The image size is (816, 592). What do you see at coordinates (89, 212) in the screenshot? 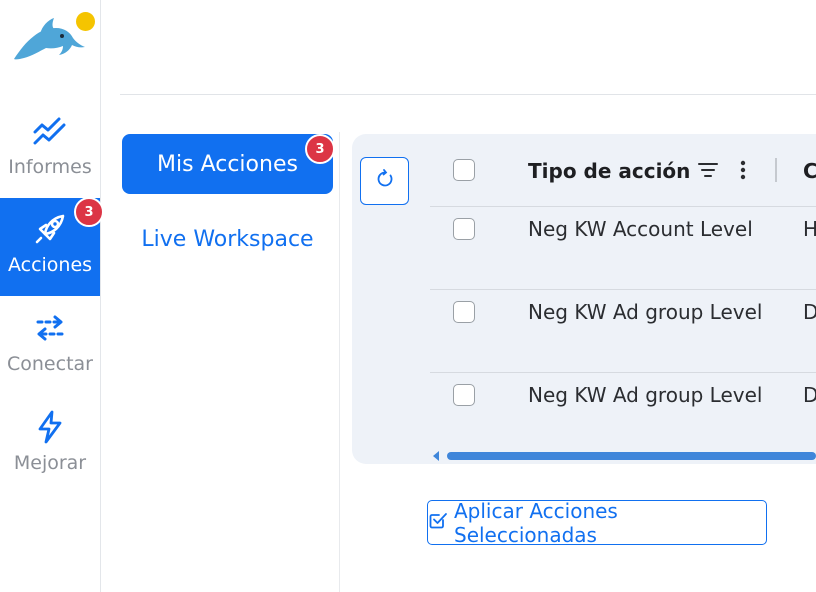
I see `sidebar-acciones-badge: 3` at bounding box center [89, 212].